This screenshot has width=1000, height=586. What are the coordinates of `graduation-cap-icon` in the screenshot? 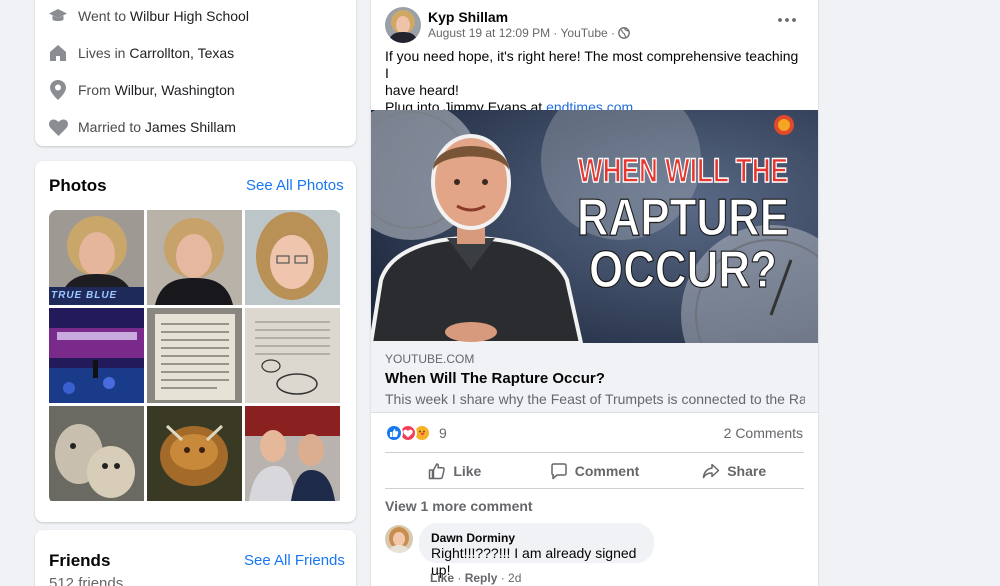 It's located at (58, 16).